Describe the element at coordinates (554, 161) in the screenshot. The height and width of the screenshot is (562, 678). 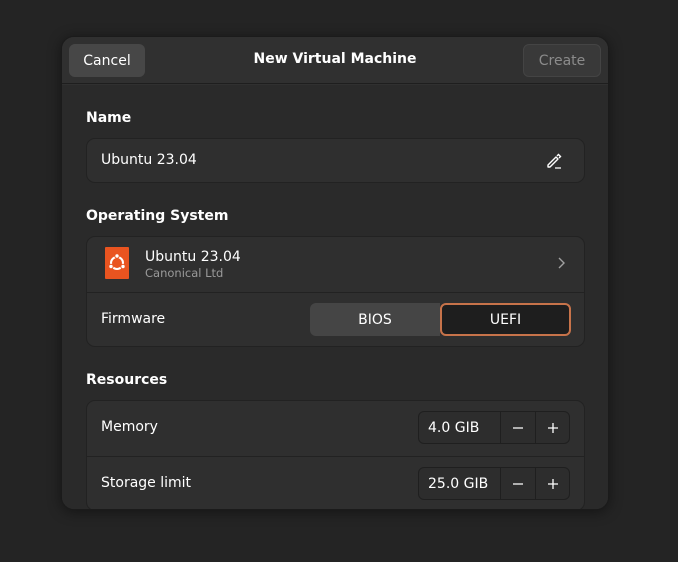
I see `edit-icon` at that location.